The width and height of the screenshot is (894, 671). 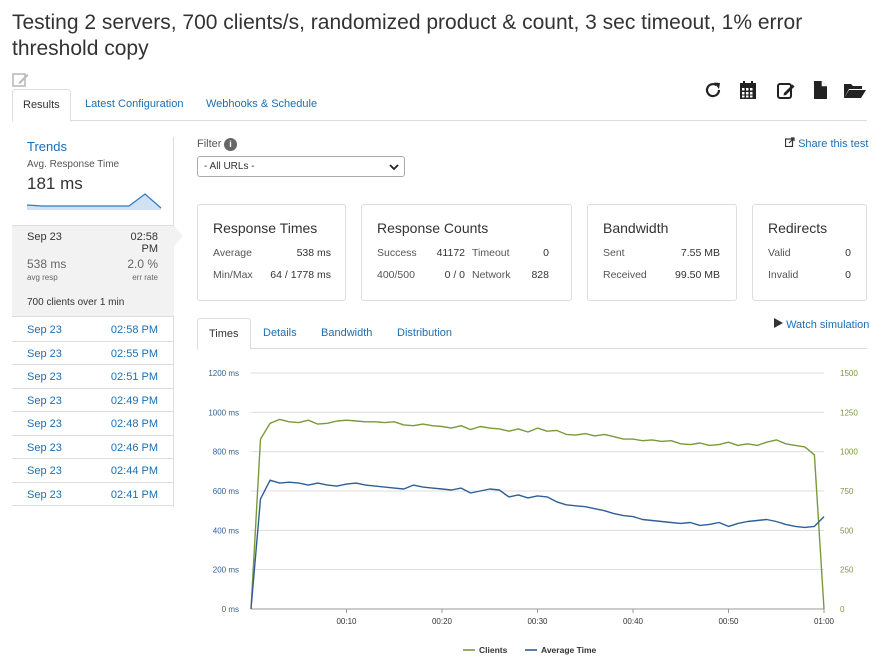 What do you see at coordinates (93, 377) in the screenshot?
I see `history-row: Sep 23 02:51 PM` at bounding box center [93, 377].